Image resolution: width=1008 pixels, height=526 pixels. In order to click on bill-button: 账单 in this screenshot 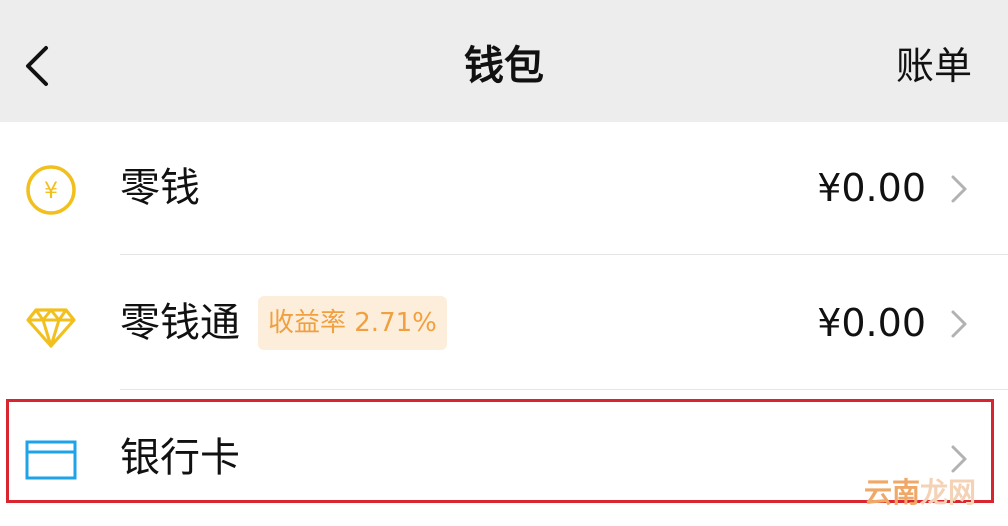, I will do `click(934, 66)`.